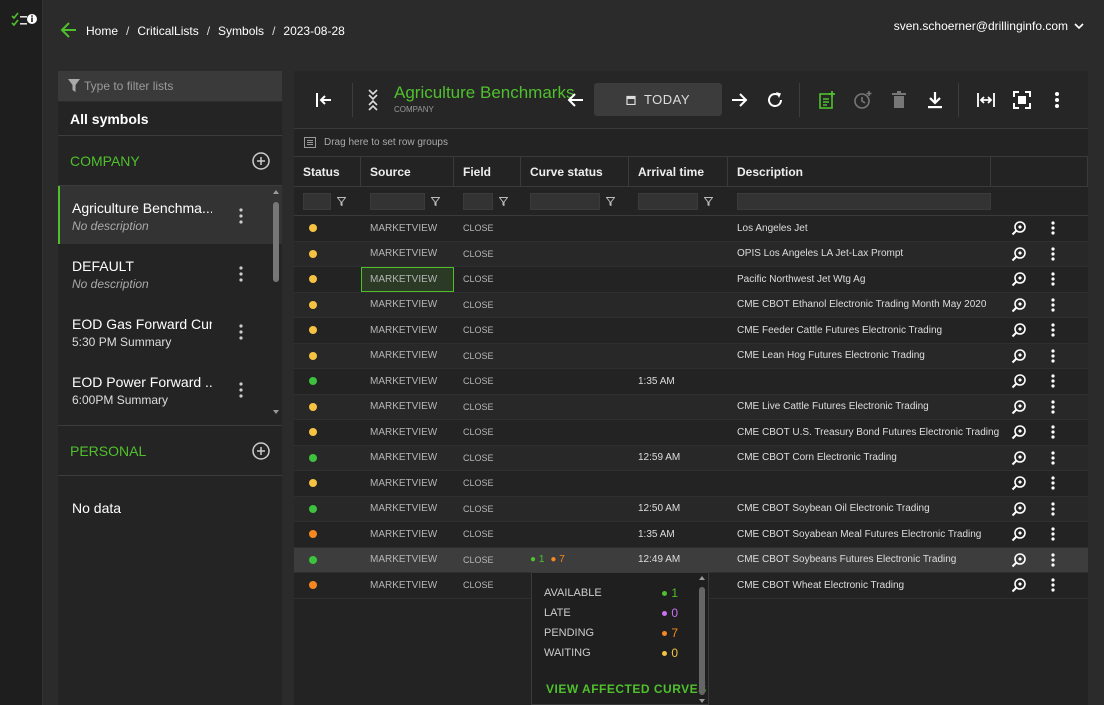  What do you see at coordinates (859, 171) in the screenshot?
I see `column-header-description: Description` at bounding box center [859, 171].